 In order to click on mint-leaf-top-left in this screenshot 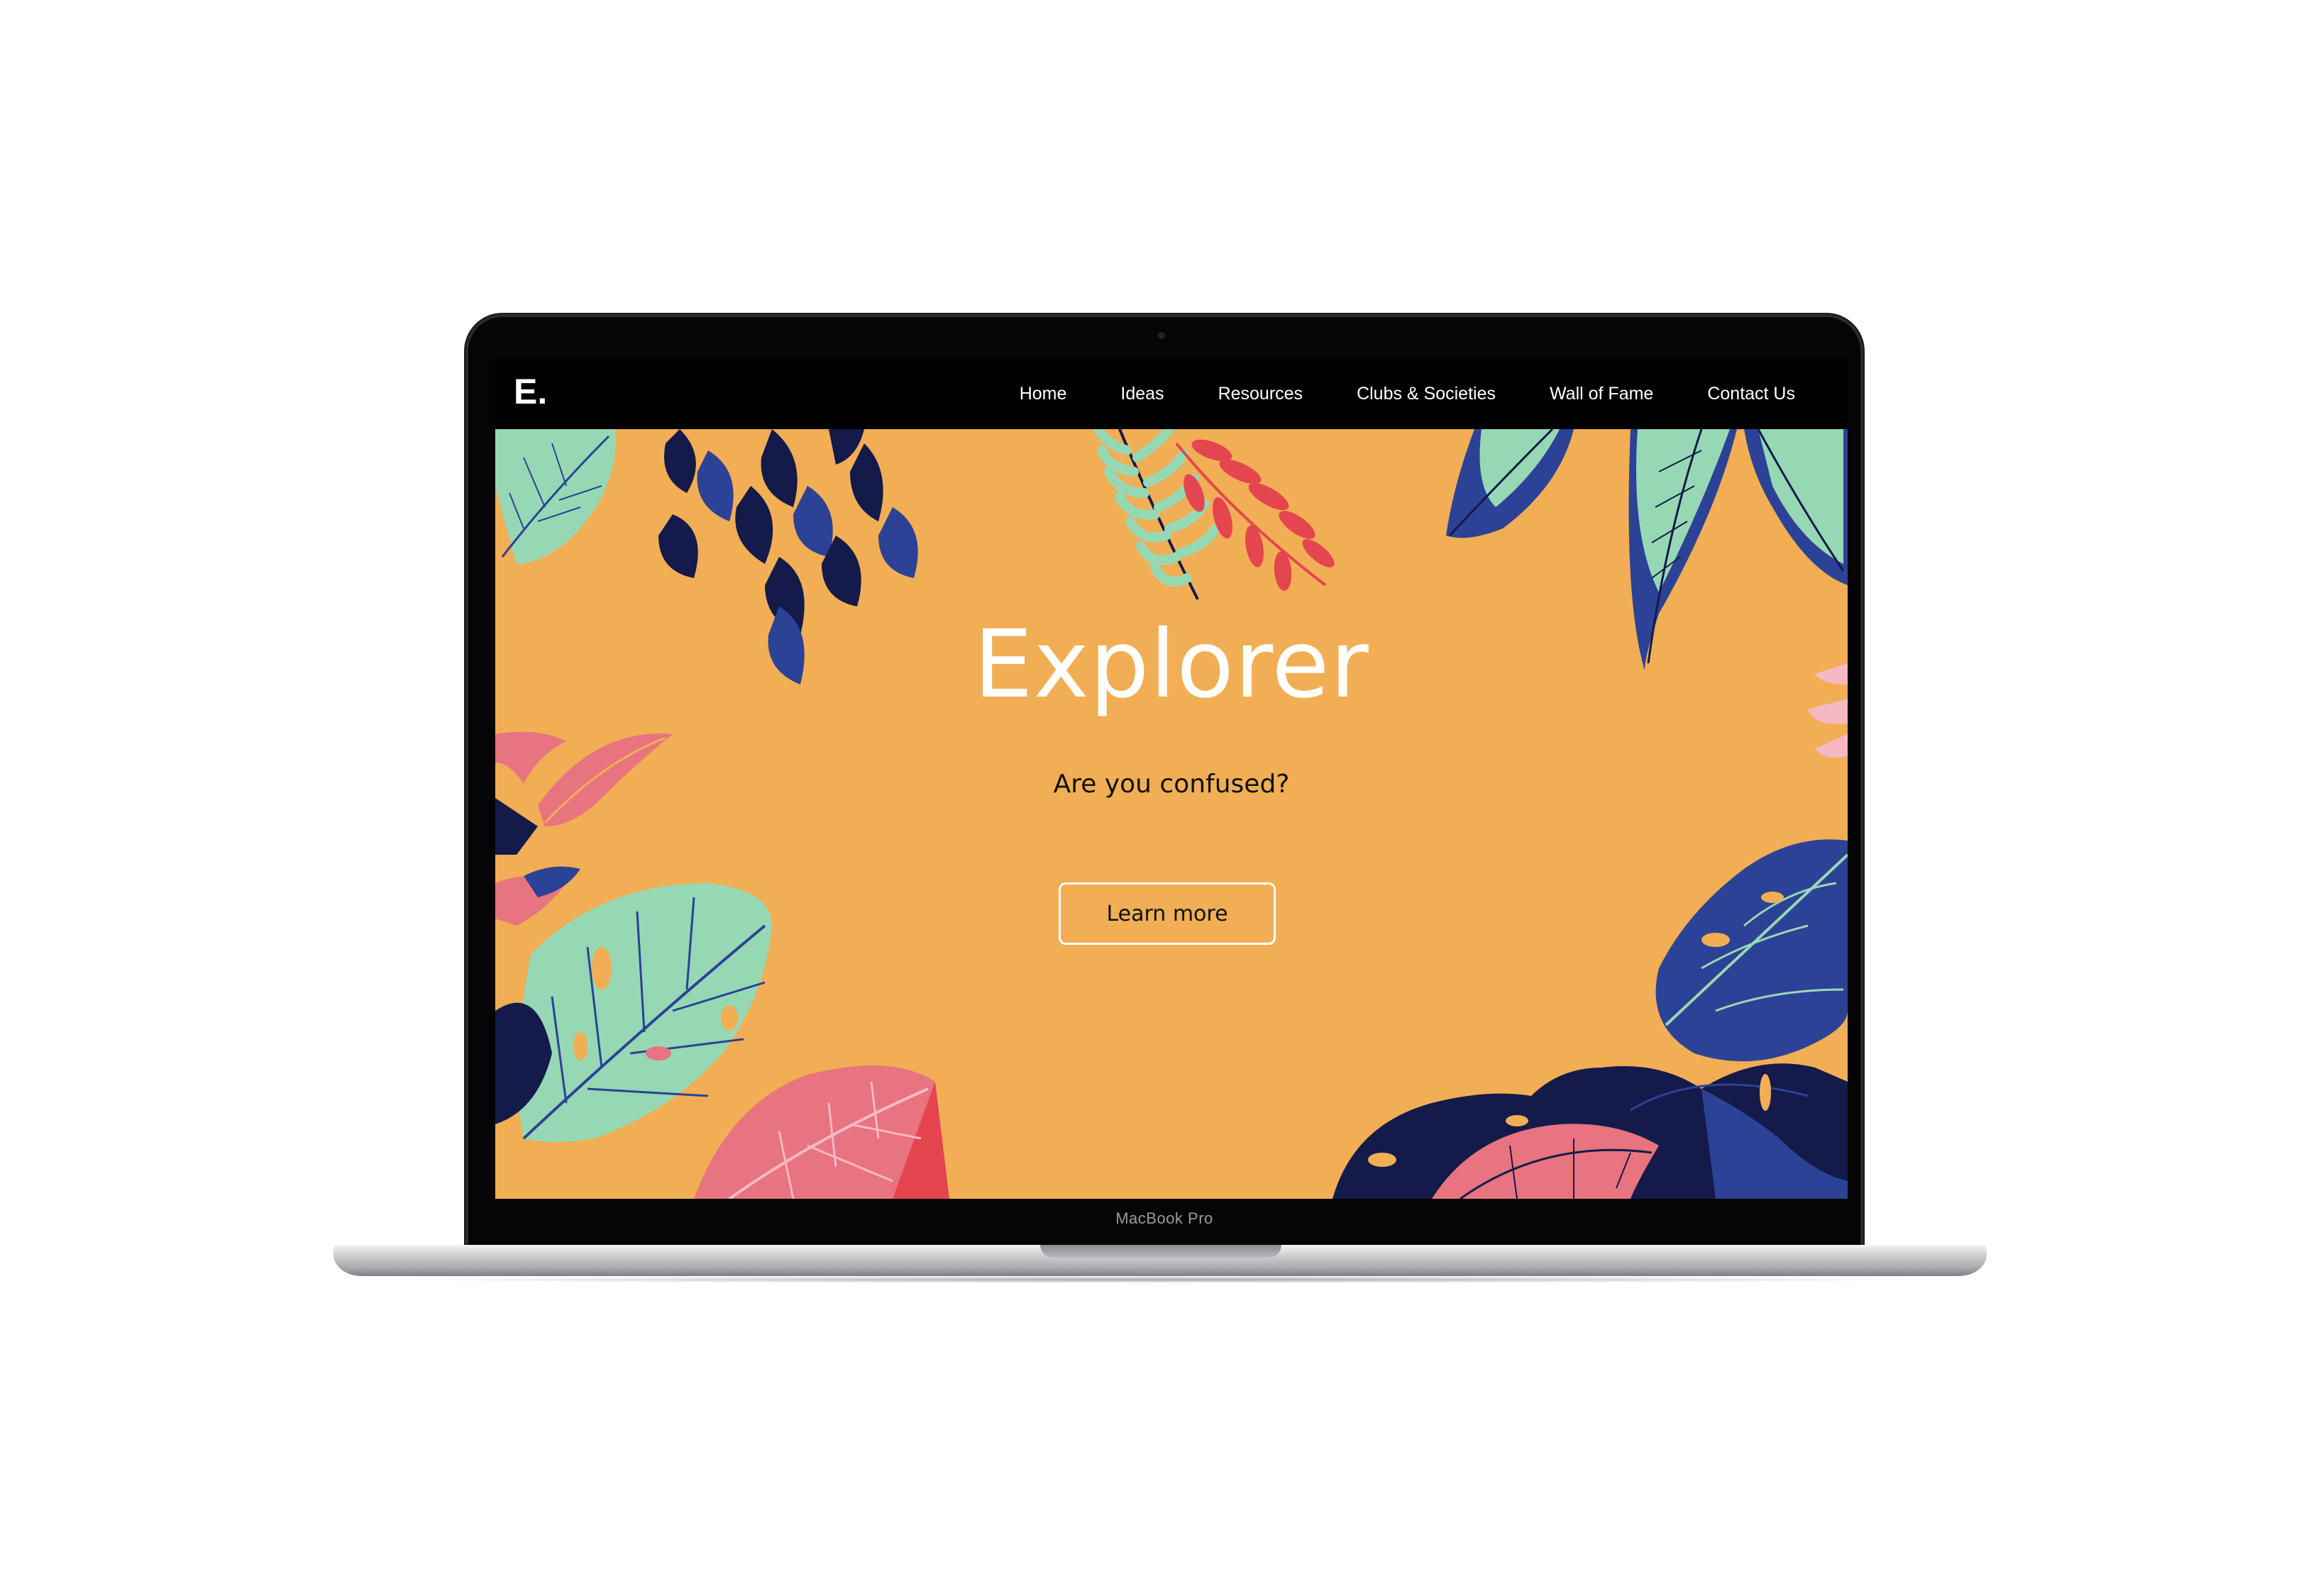, I will do `click(556, 496)`.